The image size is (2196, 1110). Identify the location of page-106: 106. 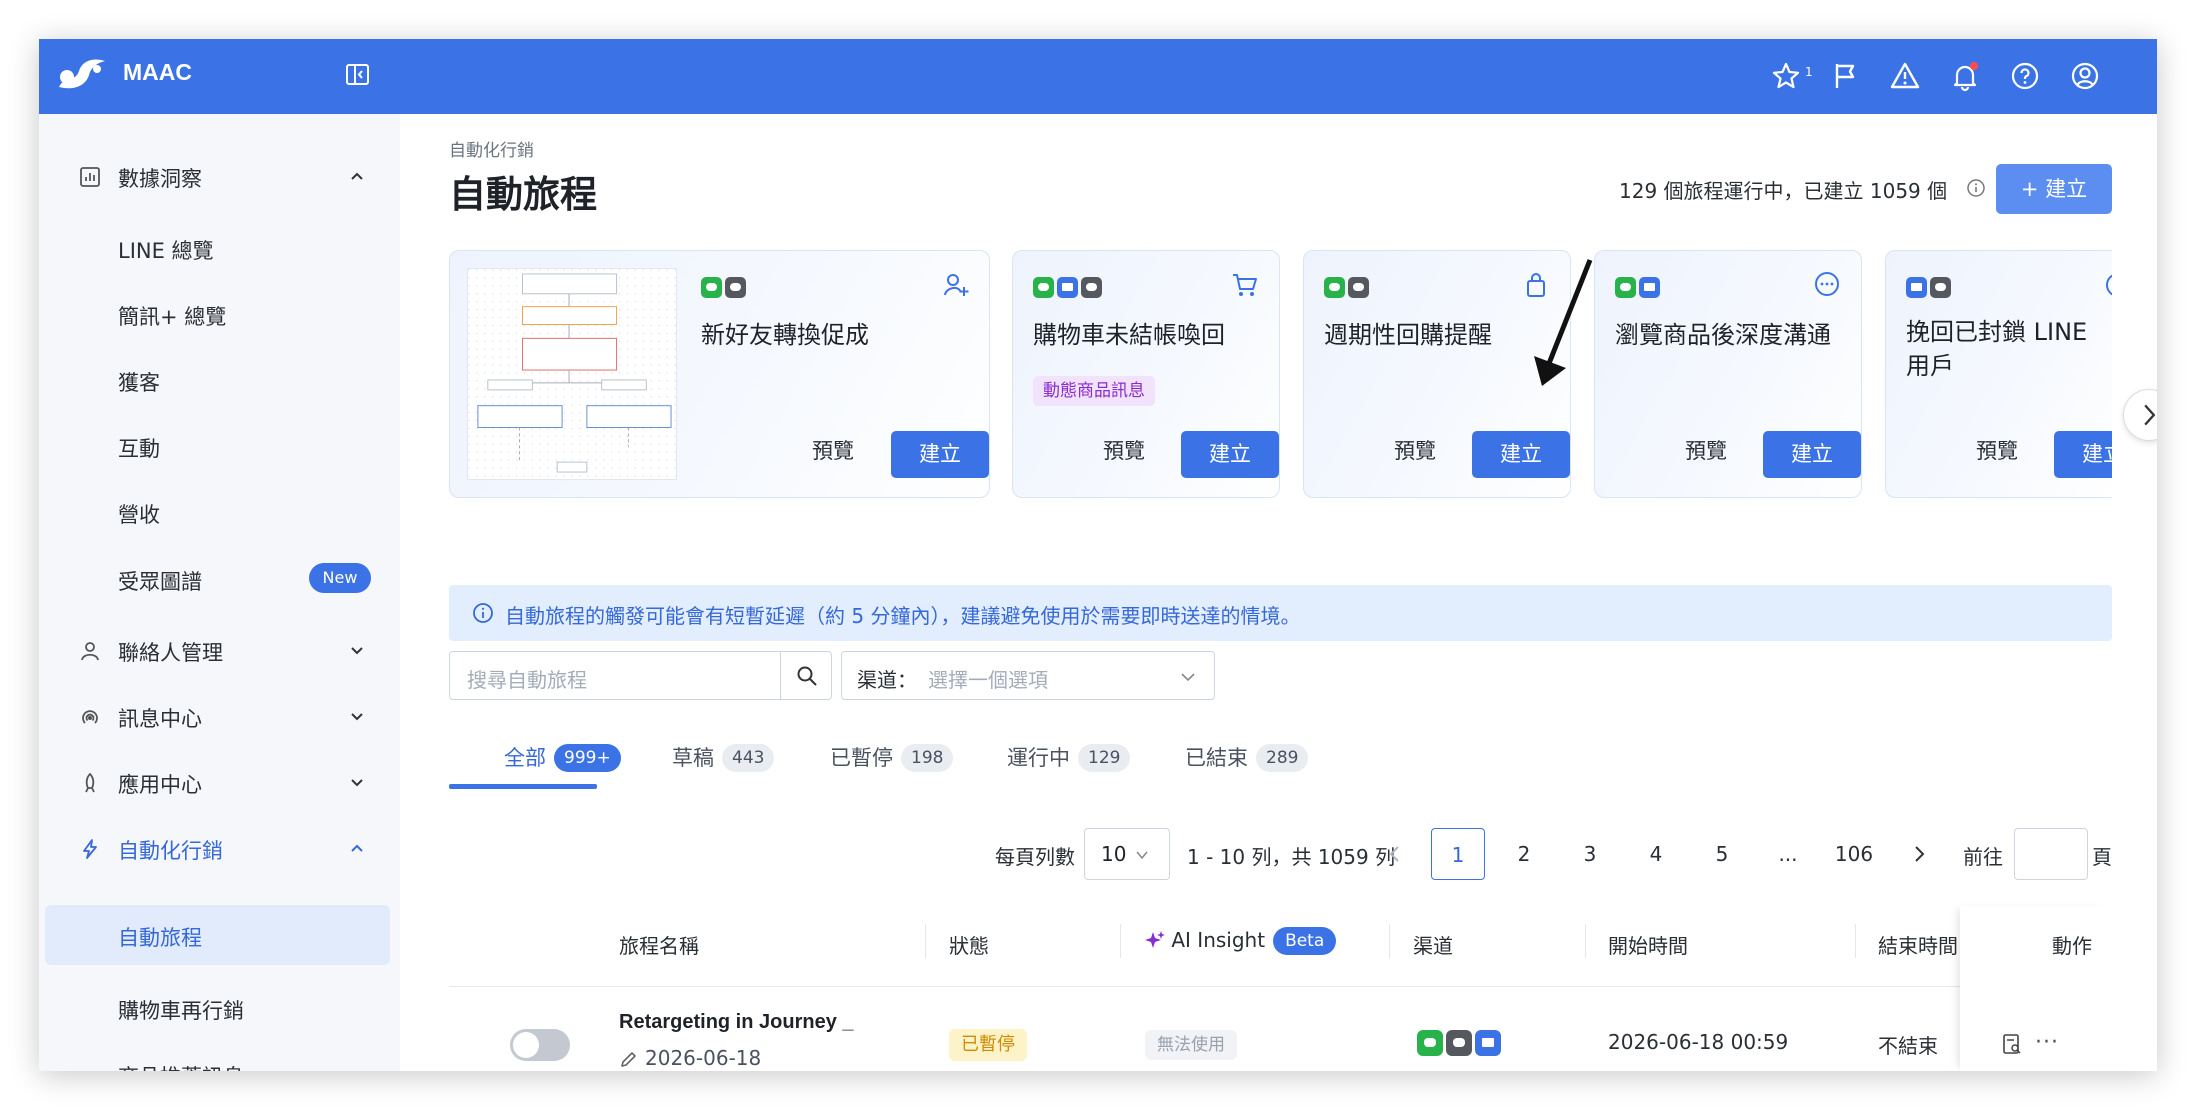
(1854, 854).